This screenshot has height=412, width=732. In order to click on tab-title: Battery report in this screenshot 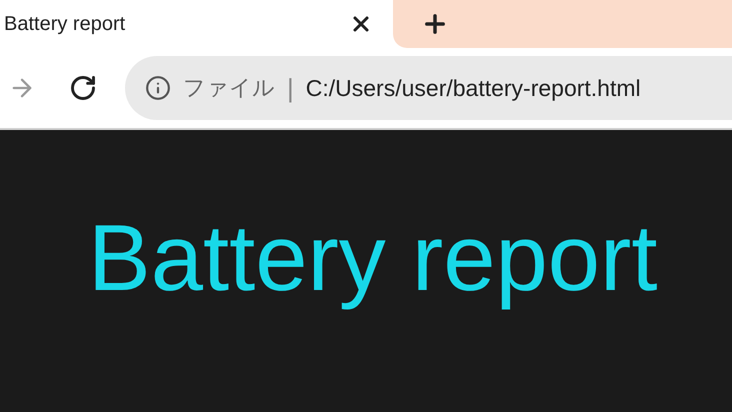, I will do `click(65, 24)`.